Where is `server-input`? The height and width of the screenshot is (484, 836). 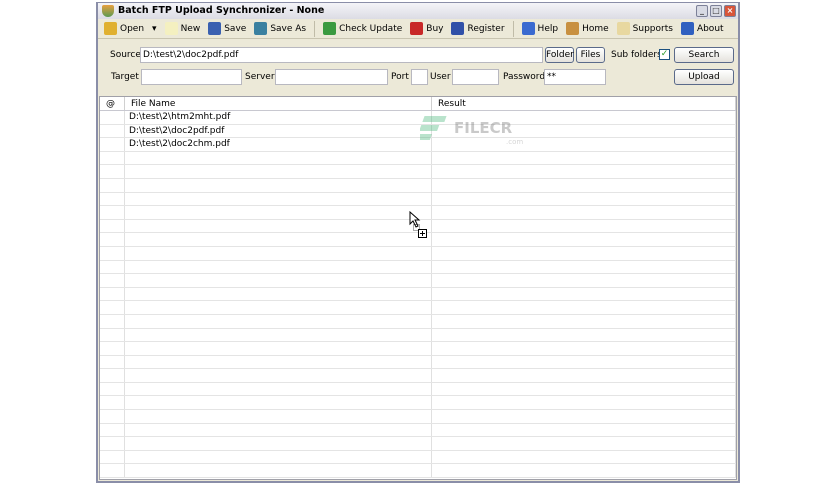
server-input is located at coordinates (331, 77).